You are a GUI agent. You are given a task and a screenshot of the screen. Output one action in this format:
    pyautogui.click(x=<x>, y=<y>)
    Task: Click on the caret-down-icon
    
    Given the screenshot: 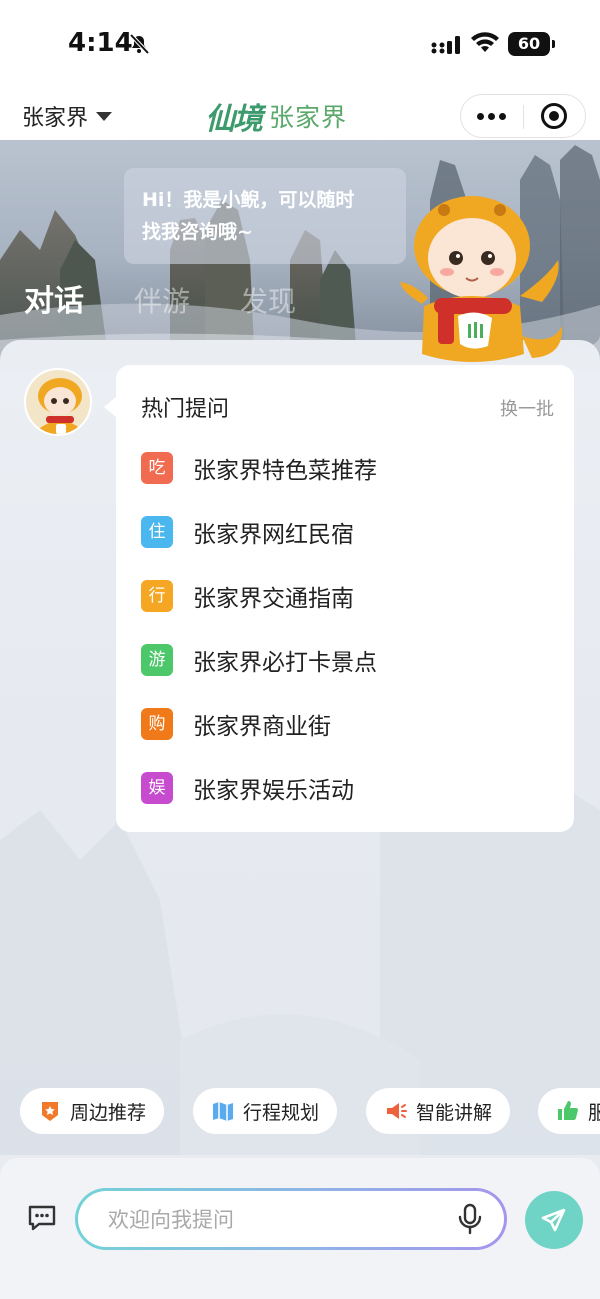 What is the action you would take?
    pyautogui.click(x=104, y=116)
    